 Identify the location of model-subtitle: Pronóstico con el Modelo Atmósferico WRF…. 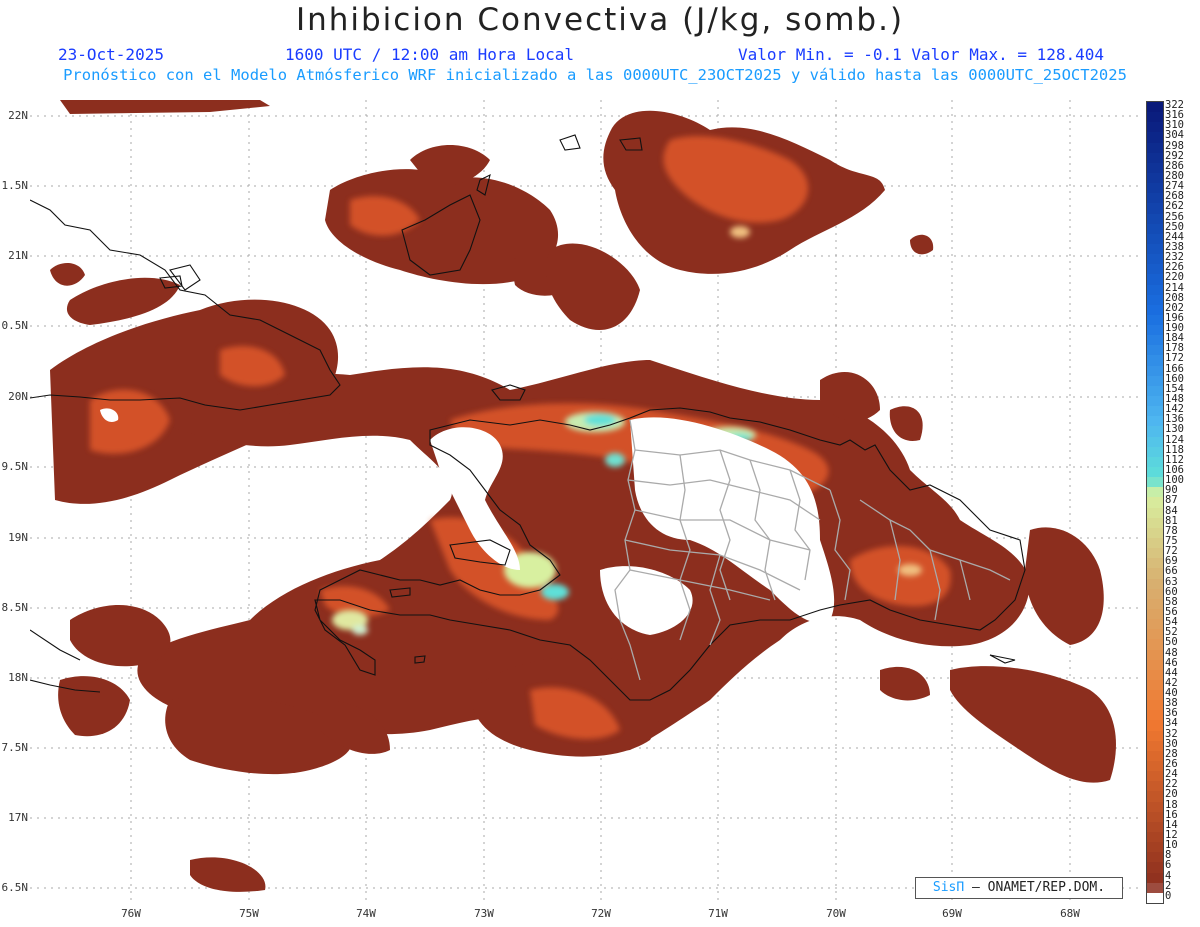
(595, 75).